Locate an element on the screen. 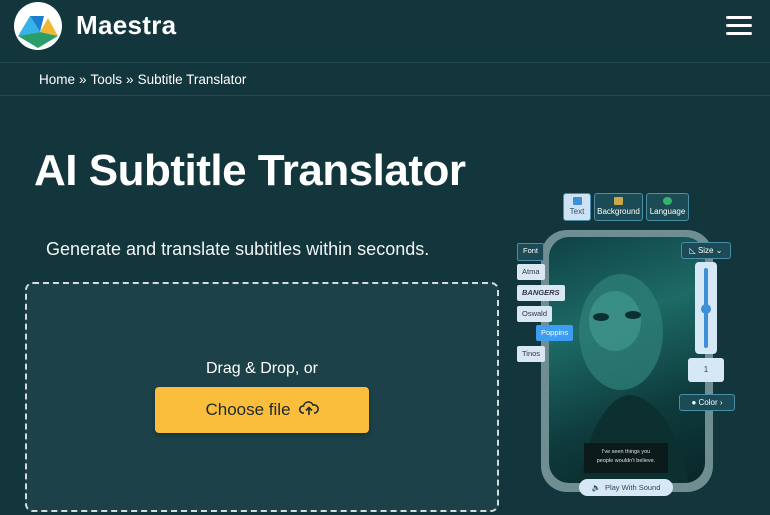  tab-background: Background is located at coordinates (618, 207).